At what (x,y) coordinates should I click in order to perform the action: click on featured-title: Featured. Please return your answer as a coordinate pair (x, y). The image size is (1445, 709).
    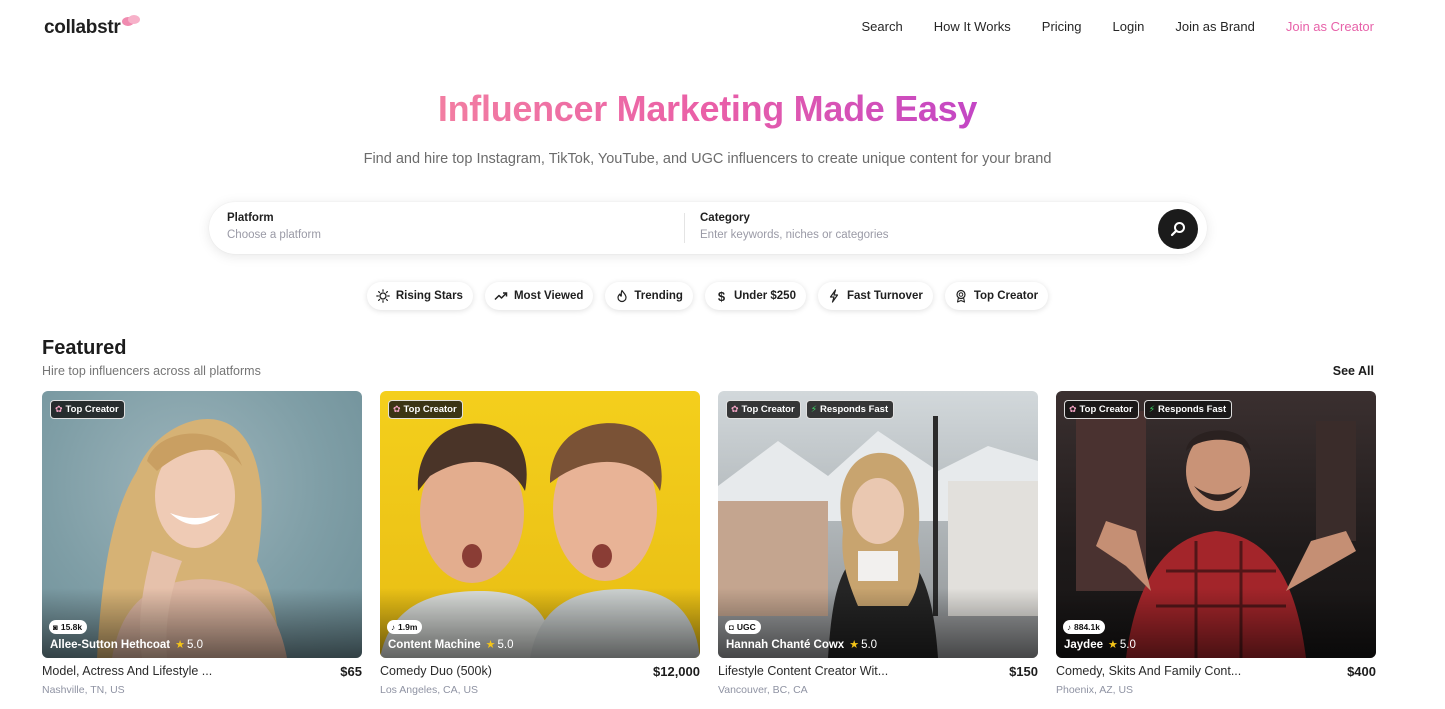
    Looking at the image, I should click on (84, 348).